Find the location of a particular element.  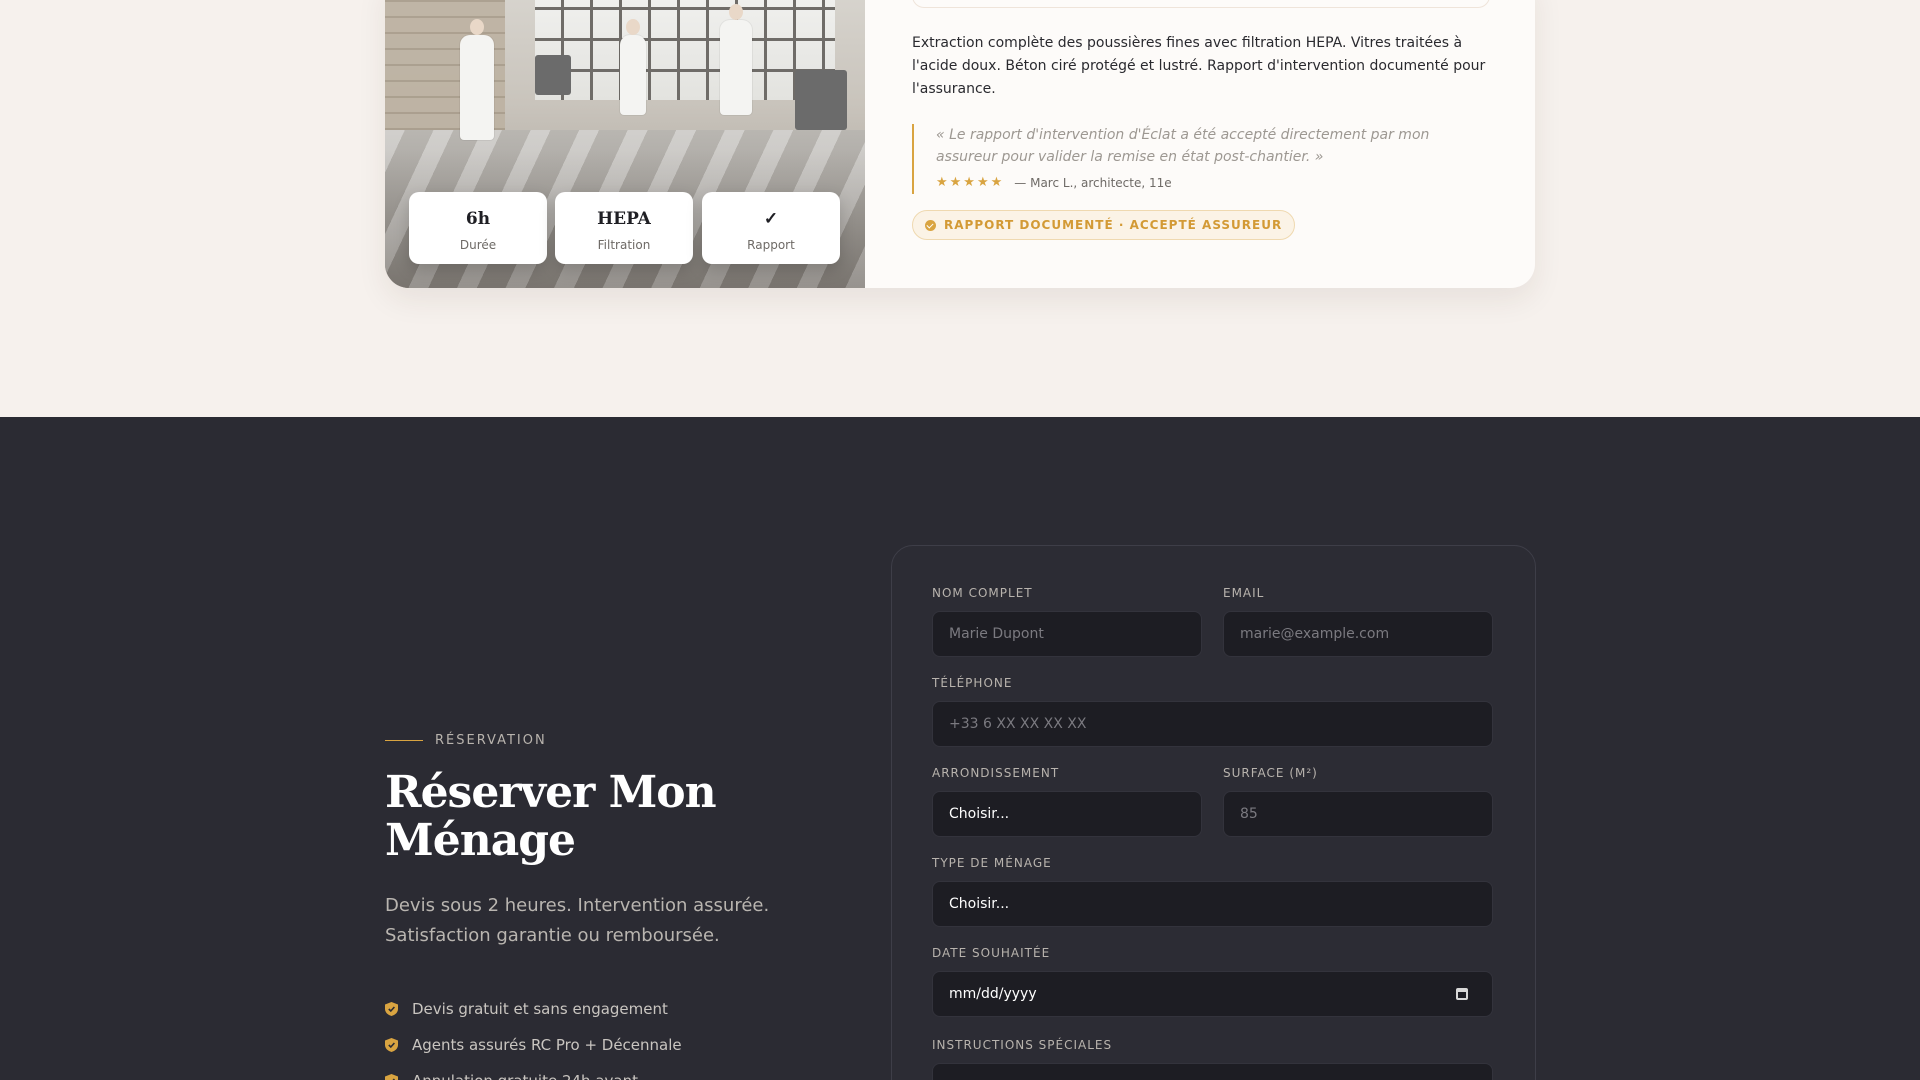

date-input-placeholder: mm/dd/yyyy is located at coordinates (993, 994).